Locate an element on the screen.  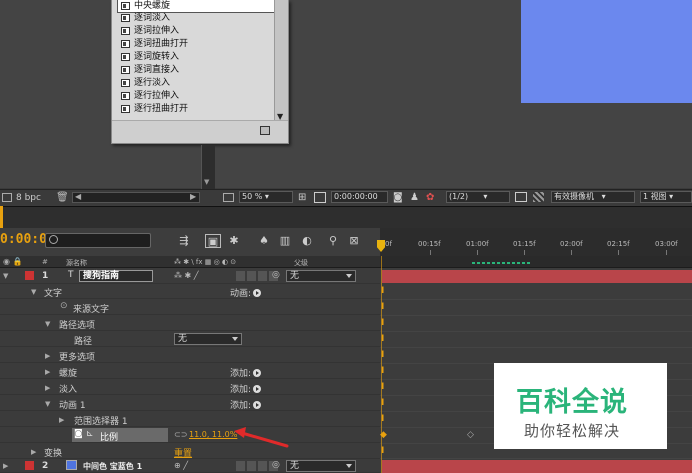
scroll-left-icon: ◀ is located at coordinates (78, 196).